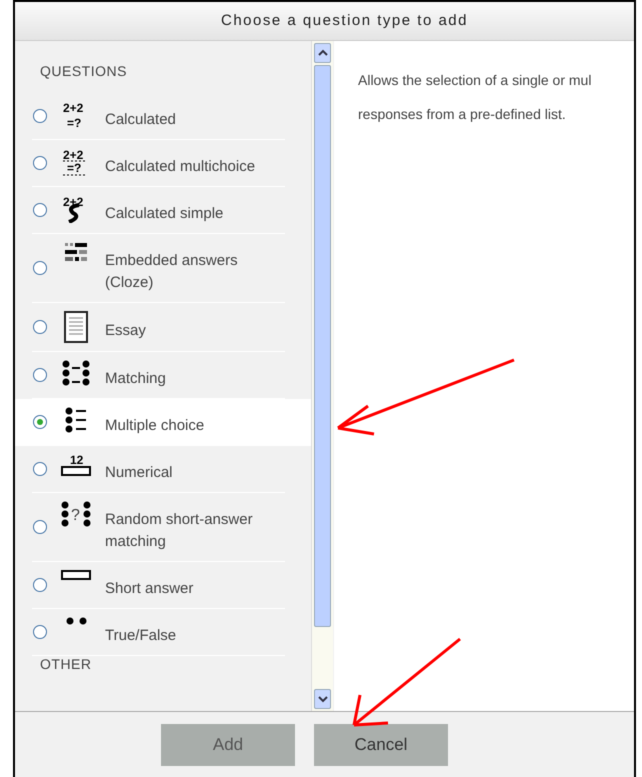  Describe the element at coordinates (462, 114) in the screenshot. I see `description-text: responses from a pre-defined list.` at that location.